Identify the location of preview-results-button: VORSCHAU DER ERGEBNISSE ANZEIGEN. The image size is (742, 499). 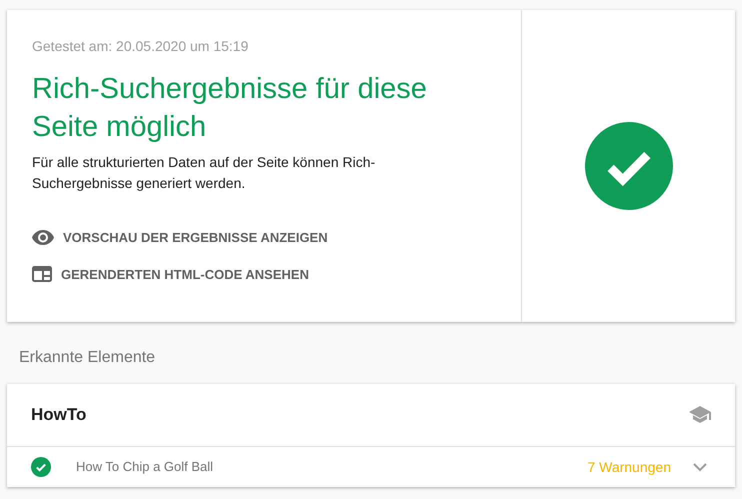
(264, 238).